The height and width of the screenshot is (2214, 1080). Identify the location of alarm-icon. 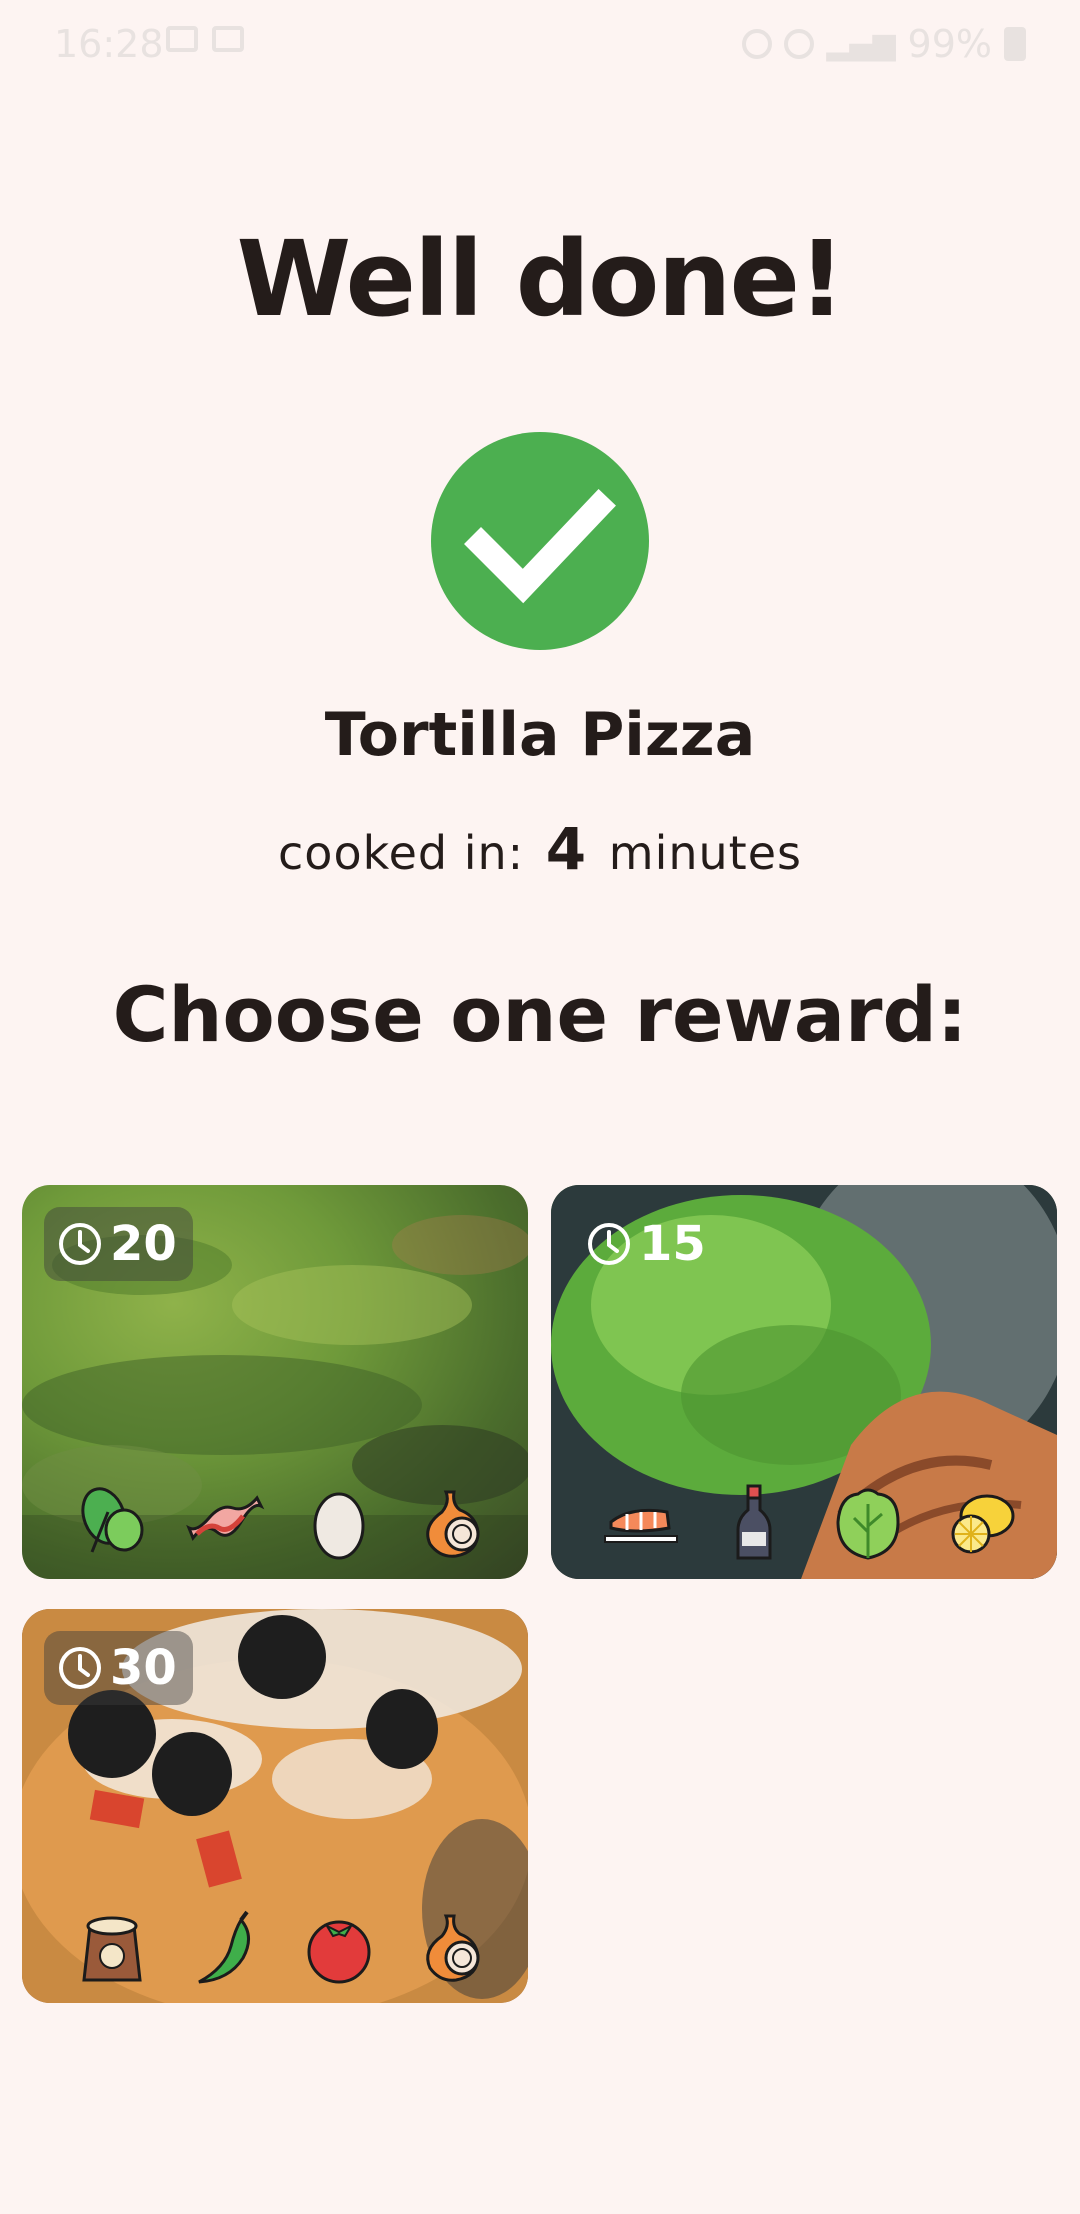
(757, 44).